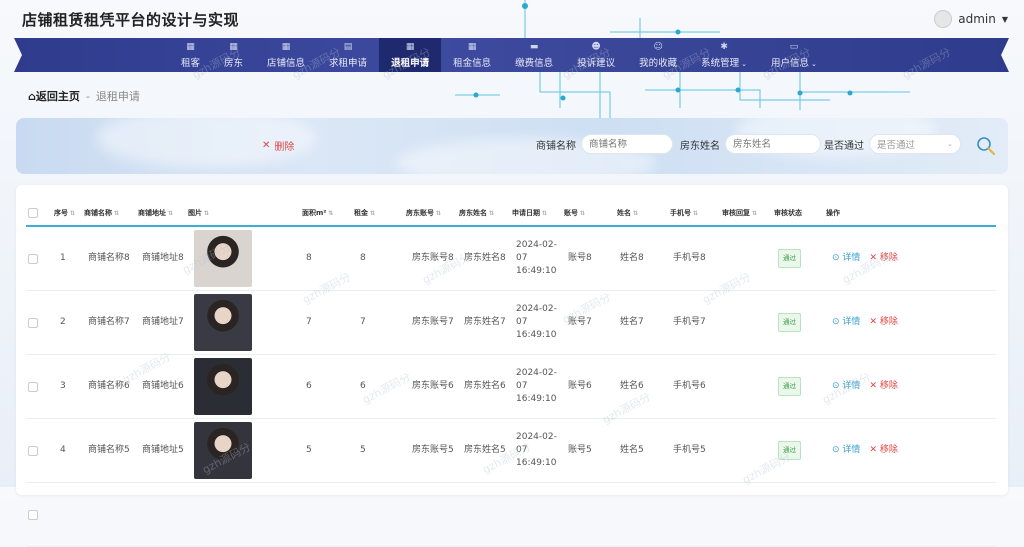 The width and height of the screenshot is (1024, 547). I want to click on breadcrumb-home: ⌂返回主页, so click(54, 96).